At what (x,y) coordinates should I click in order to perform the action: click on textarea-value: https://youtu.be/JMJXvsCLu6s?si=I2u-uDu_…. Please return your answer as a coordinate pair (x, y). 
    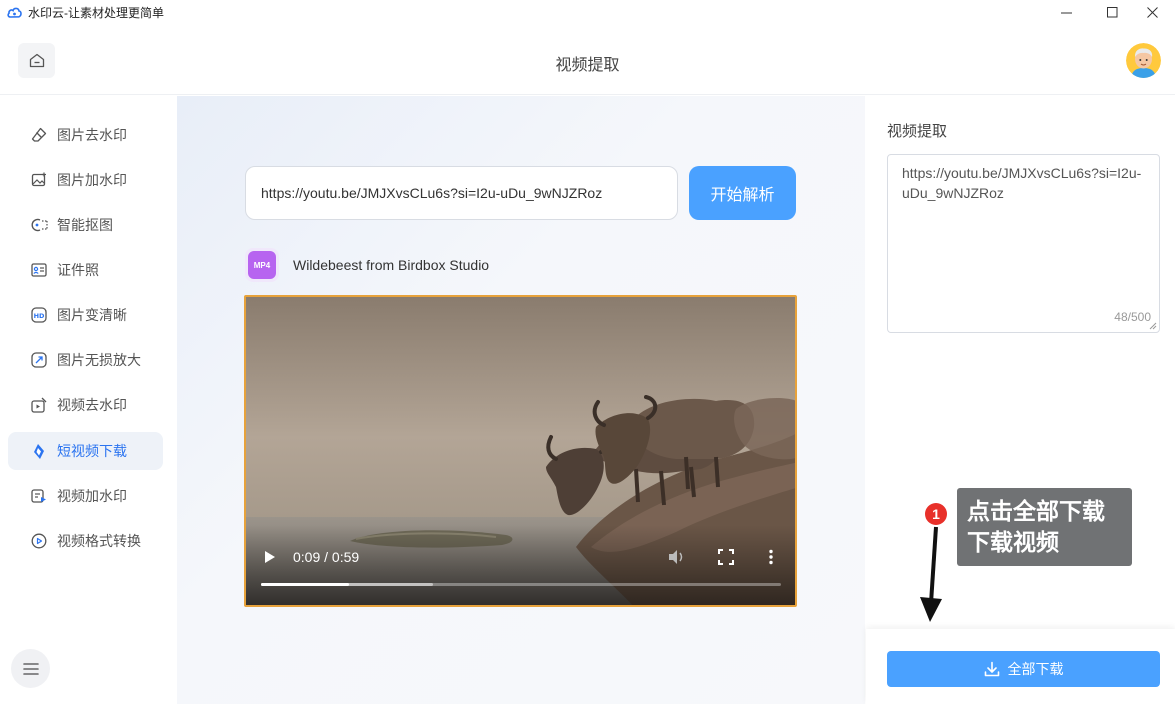
    Looking at the image, I should click on (1022, 183).